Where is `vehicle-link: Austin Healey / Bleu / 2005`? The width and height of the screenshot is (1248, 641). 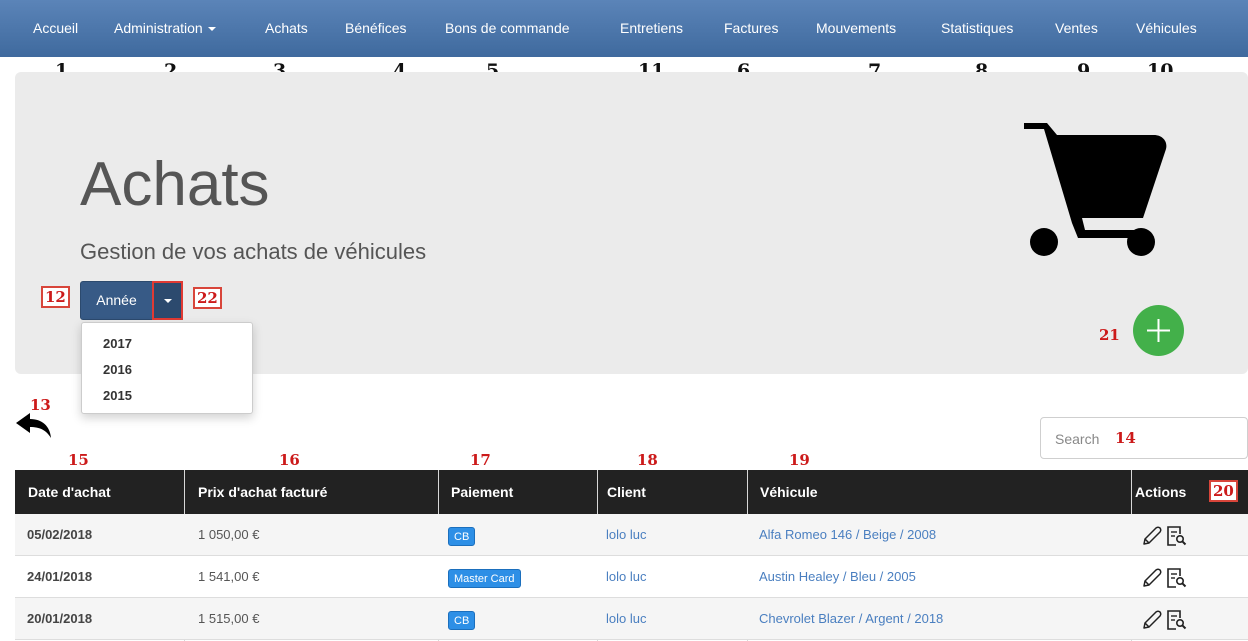 vehicle-link: Austin Healey / Bleu / 2005 is located at coordinates (837, 577).